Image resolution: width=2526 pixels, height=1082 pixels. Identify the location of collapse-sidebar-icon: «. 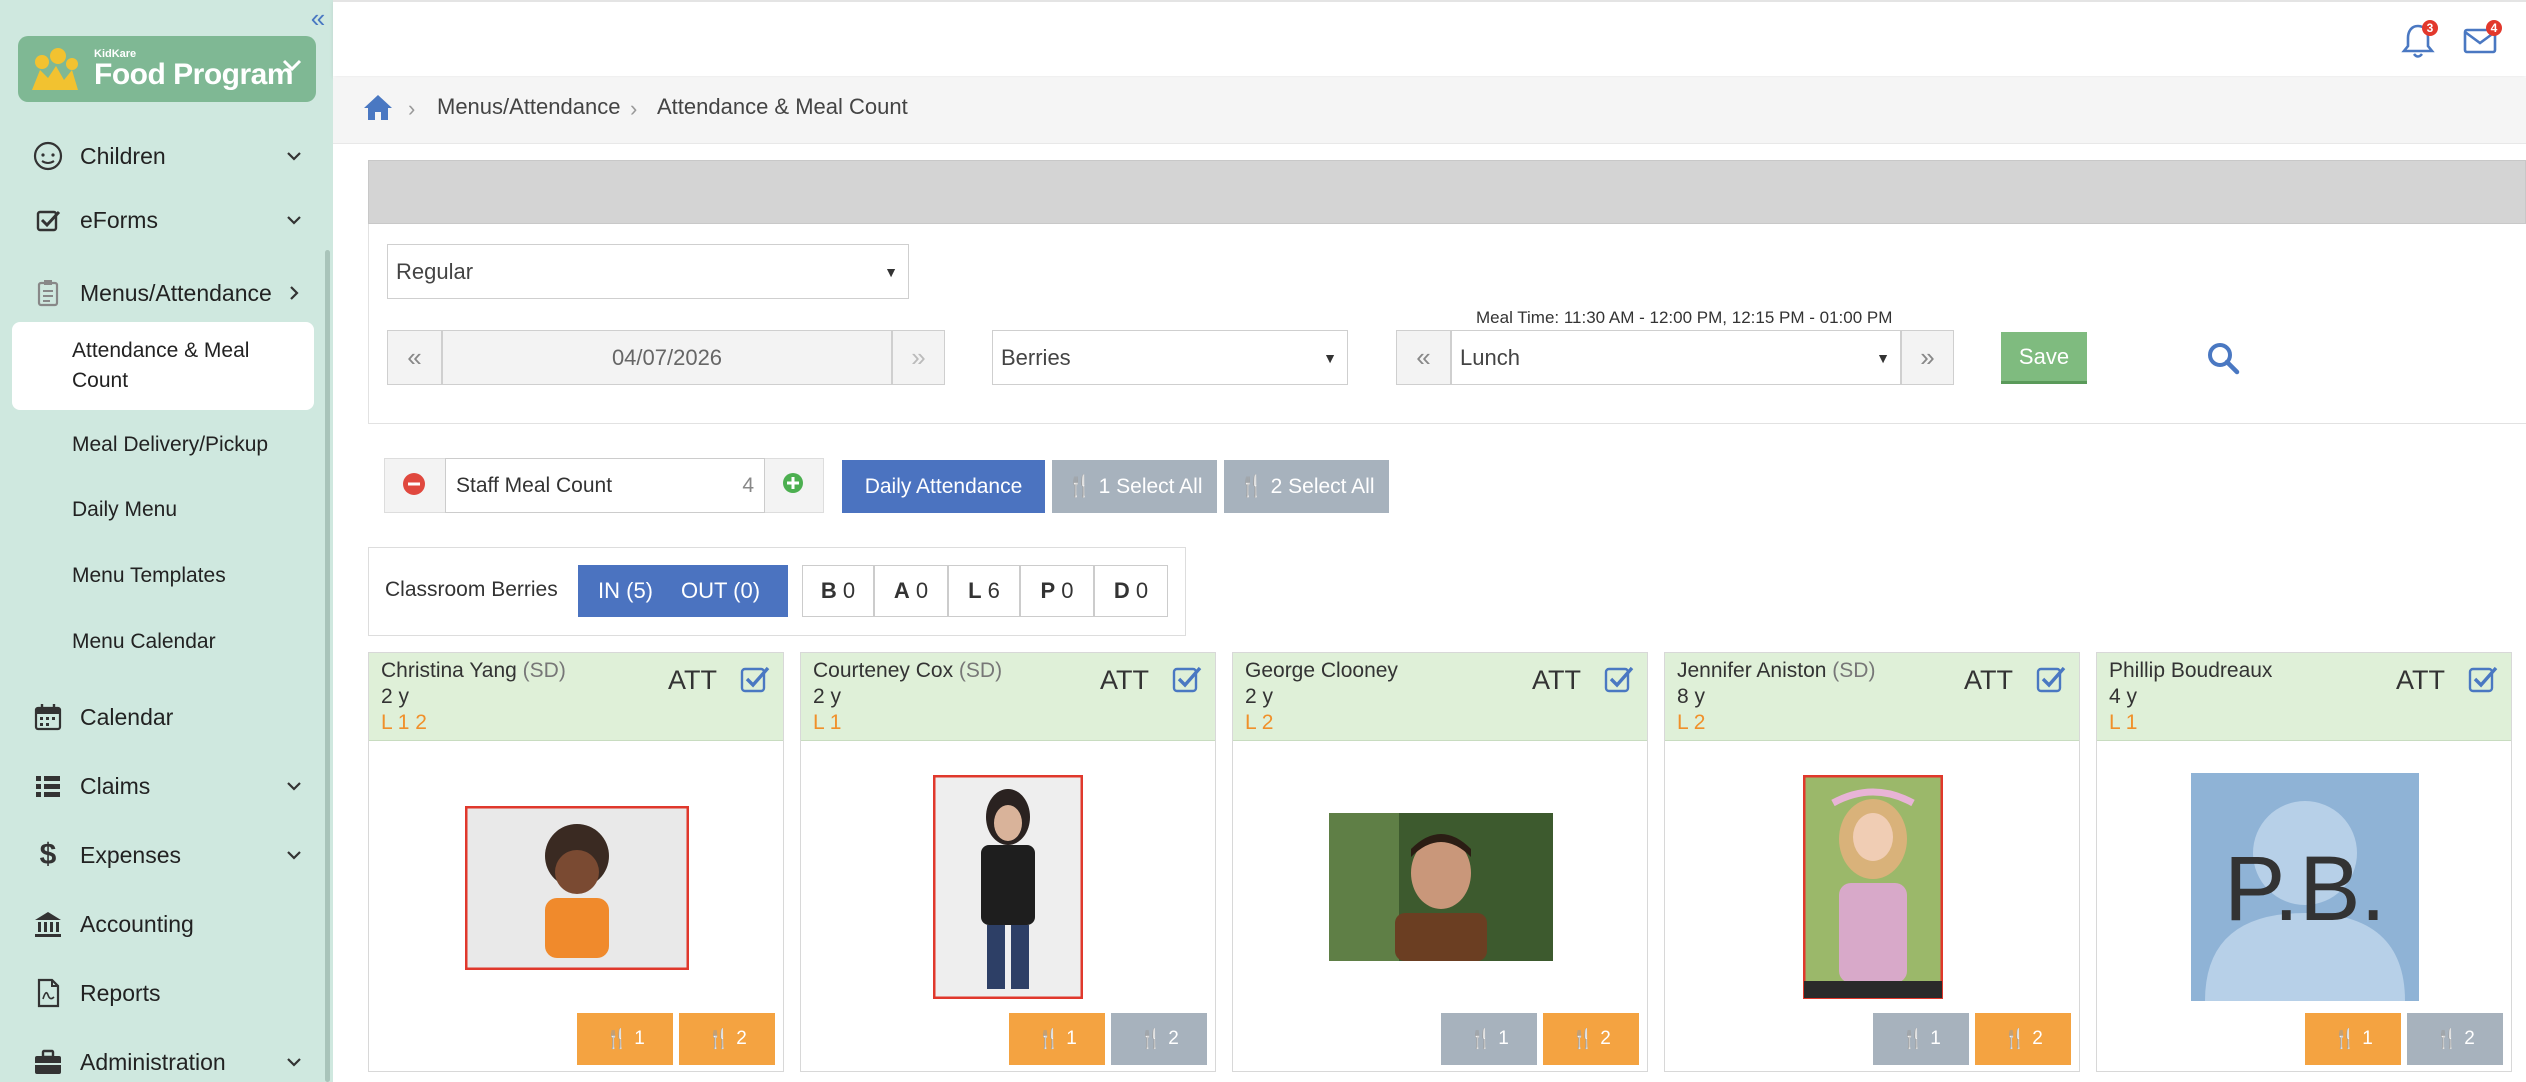
(318, 18).